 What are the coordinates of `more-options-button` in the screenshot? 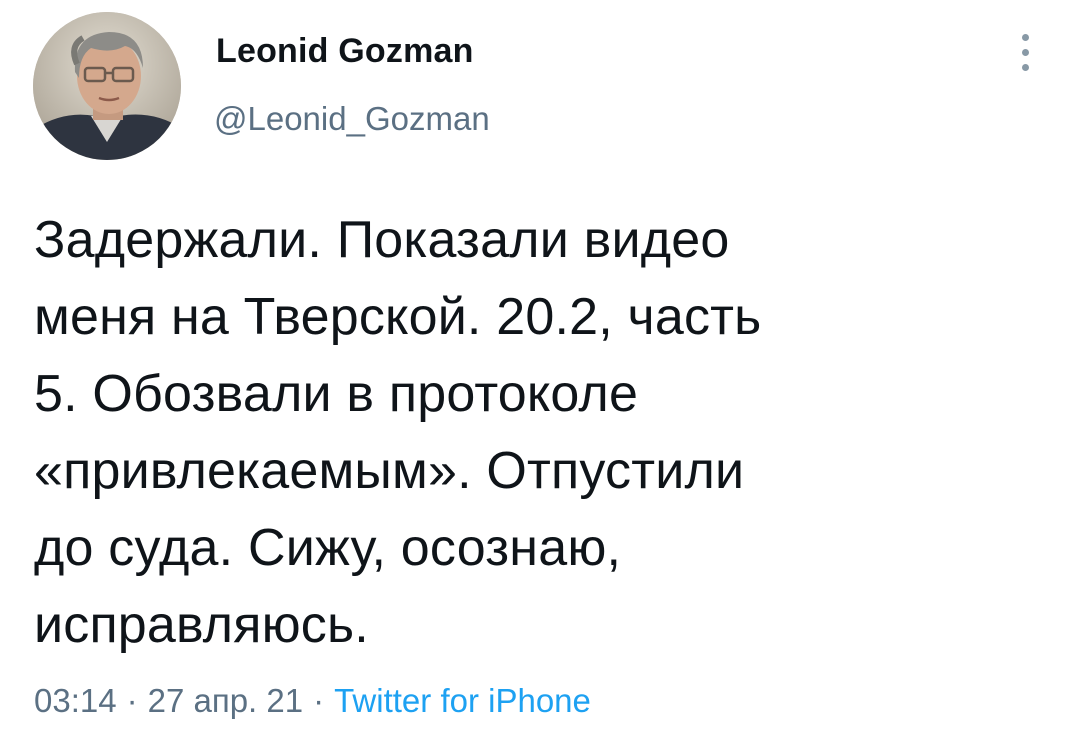 It's located at (1026, 53).